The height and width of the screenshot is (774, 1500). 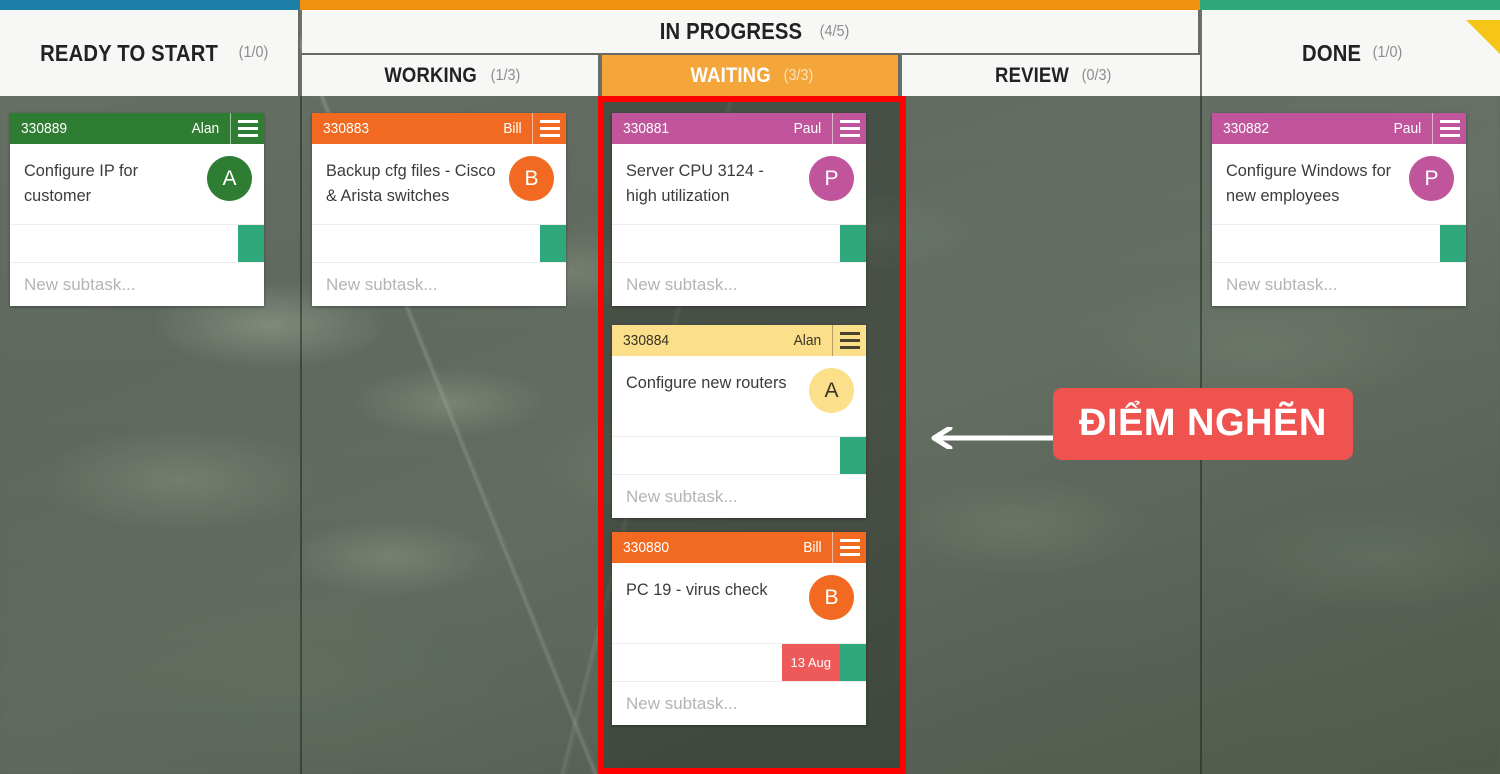 I want to click on column-header-done: DONE (1/0), so click(x=1351, y=53).